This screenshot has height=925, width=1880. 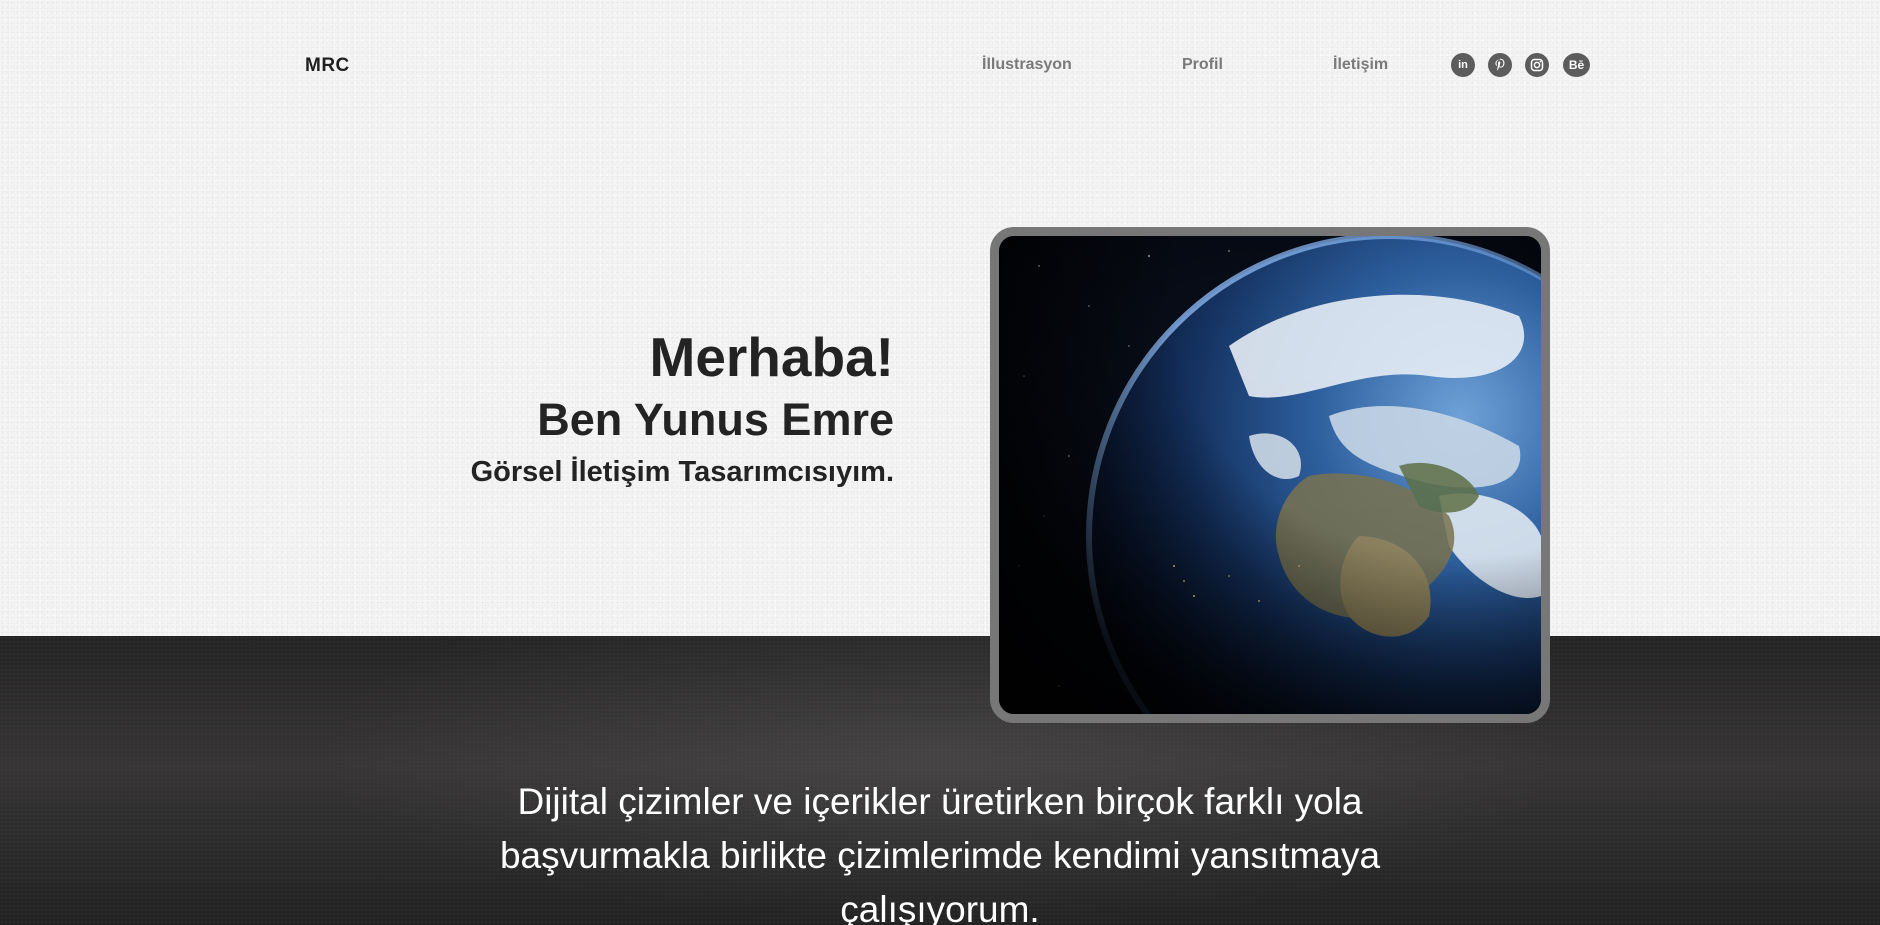 What do you see at coordinates (715, 419) in the screenshot?
I see `hero-name: Ben Yunus Emre` at bounding box center [715, 419].